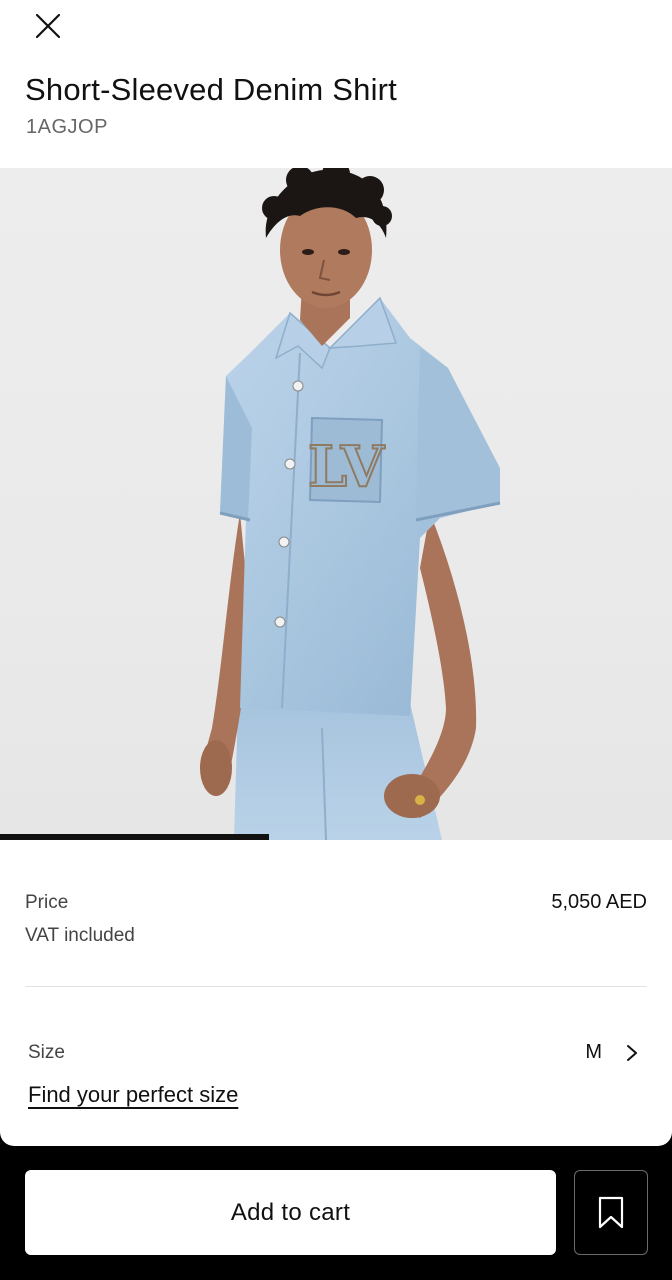 The width and height of the screenshot is (672, 1280). What do you see at coordinates (290, 1212) in the screenshot?
I see `add-to-cart-button: Add to cart` at bounding box center [290, 1212].